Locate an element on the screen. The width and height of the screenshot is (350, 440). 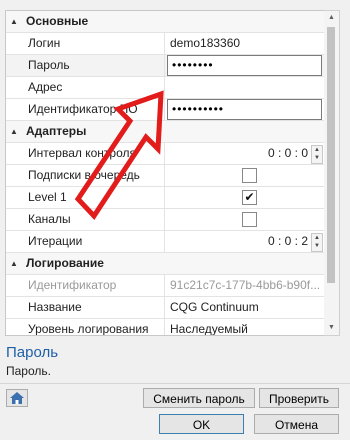
scroll-down-icon: ▼ is located at coordinates (331, 328).